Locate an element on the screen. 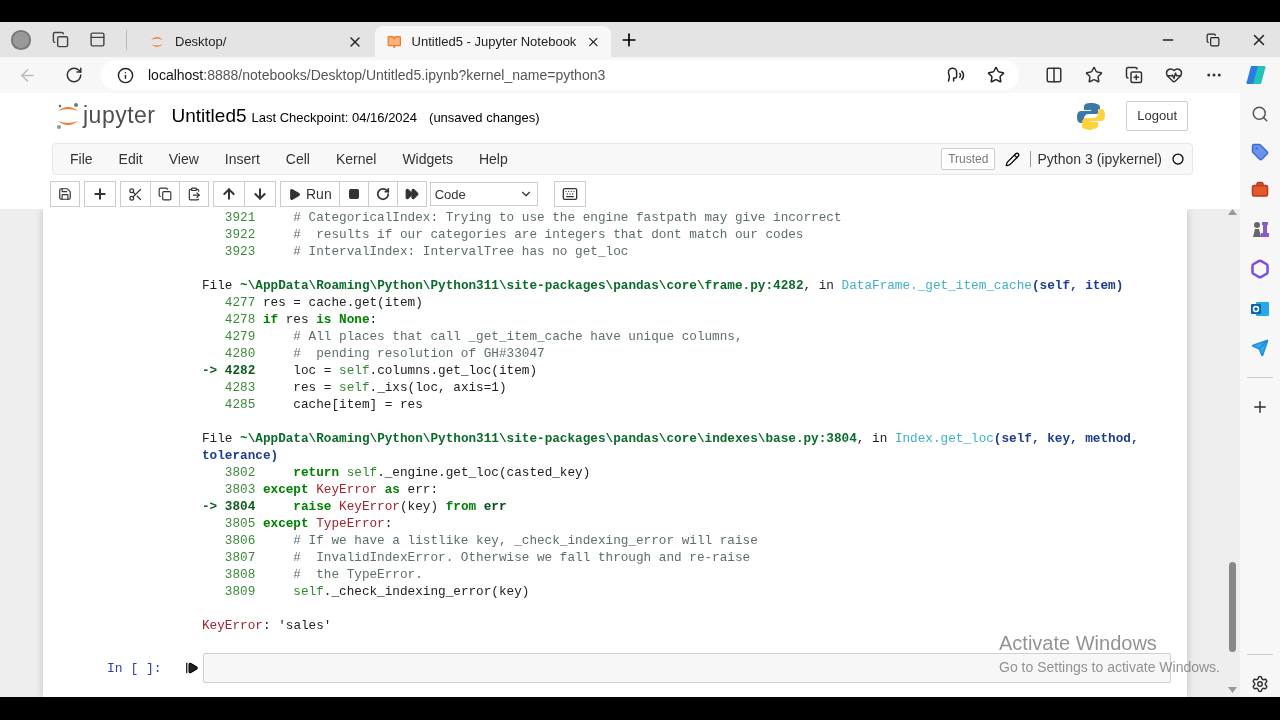 Image resolution: width=1280 pixels, height=720 pixels. code-line: # If we have a listlike key, _check_indexing_error will raise is located at coordinates (525, 540).